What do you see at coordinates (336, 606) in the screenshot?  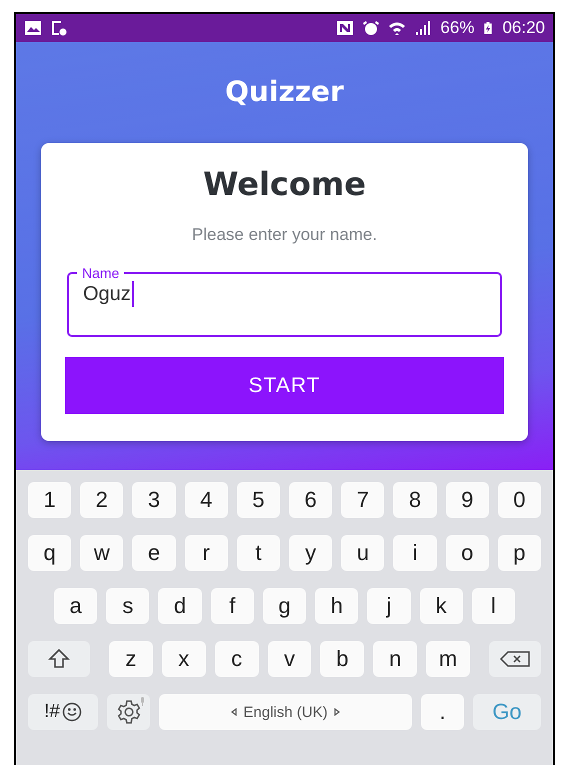 I see `keyboard-key: h` at bounding box center [336, 606].